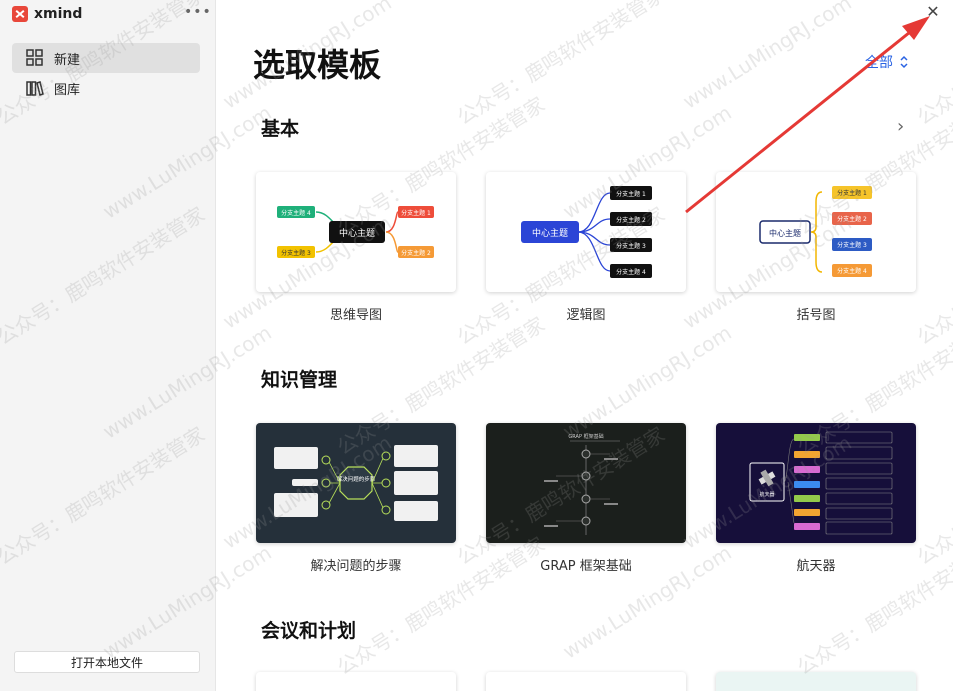 Image resolution: width=953 pixels, height=691 pixels. I want to click on section-title-meetings: 会议和计划, so click(309, 631).